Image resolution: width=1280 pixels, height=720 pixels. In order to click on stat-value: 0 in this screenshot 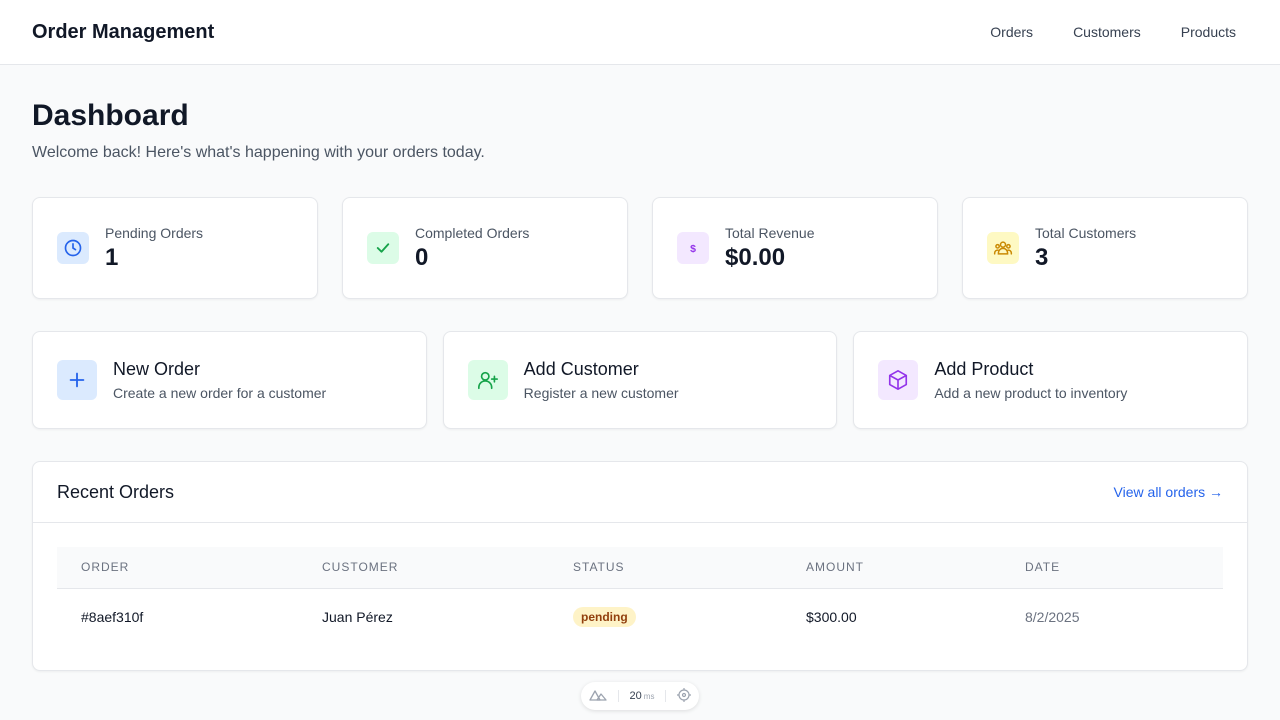, I will do `click(422, 257)`.